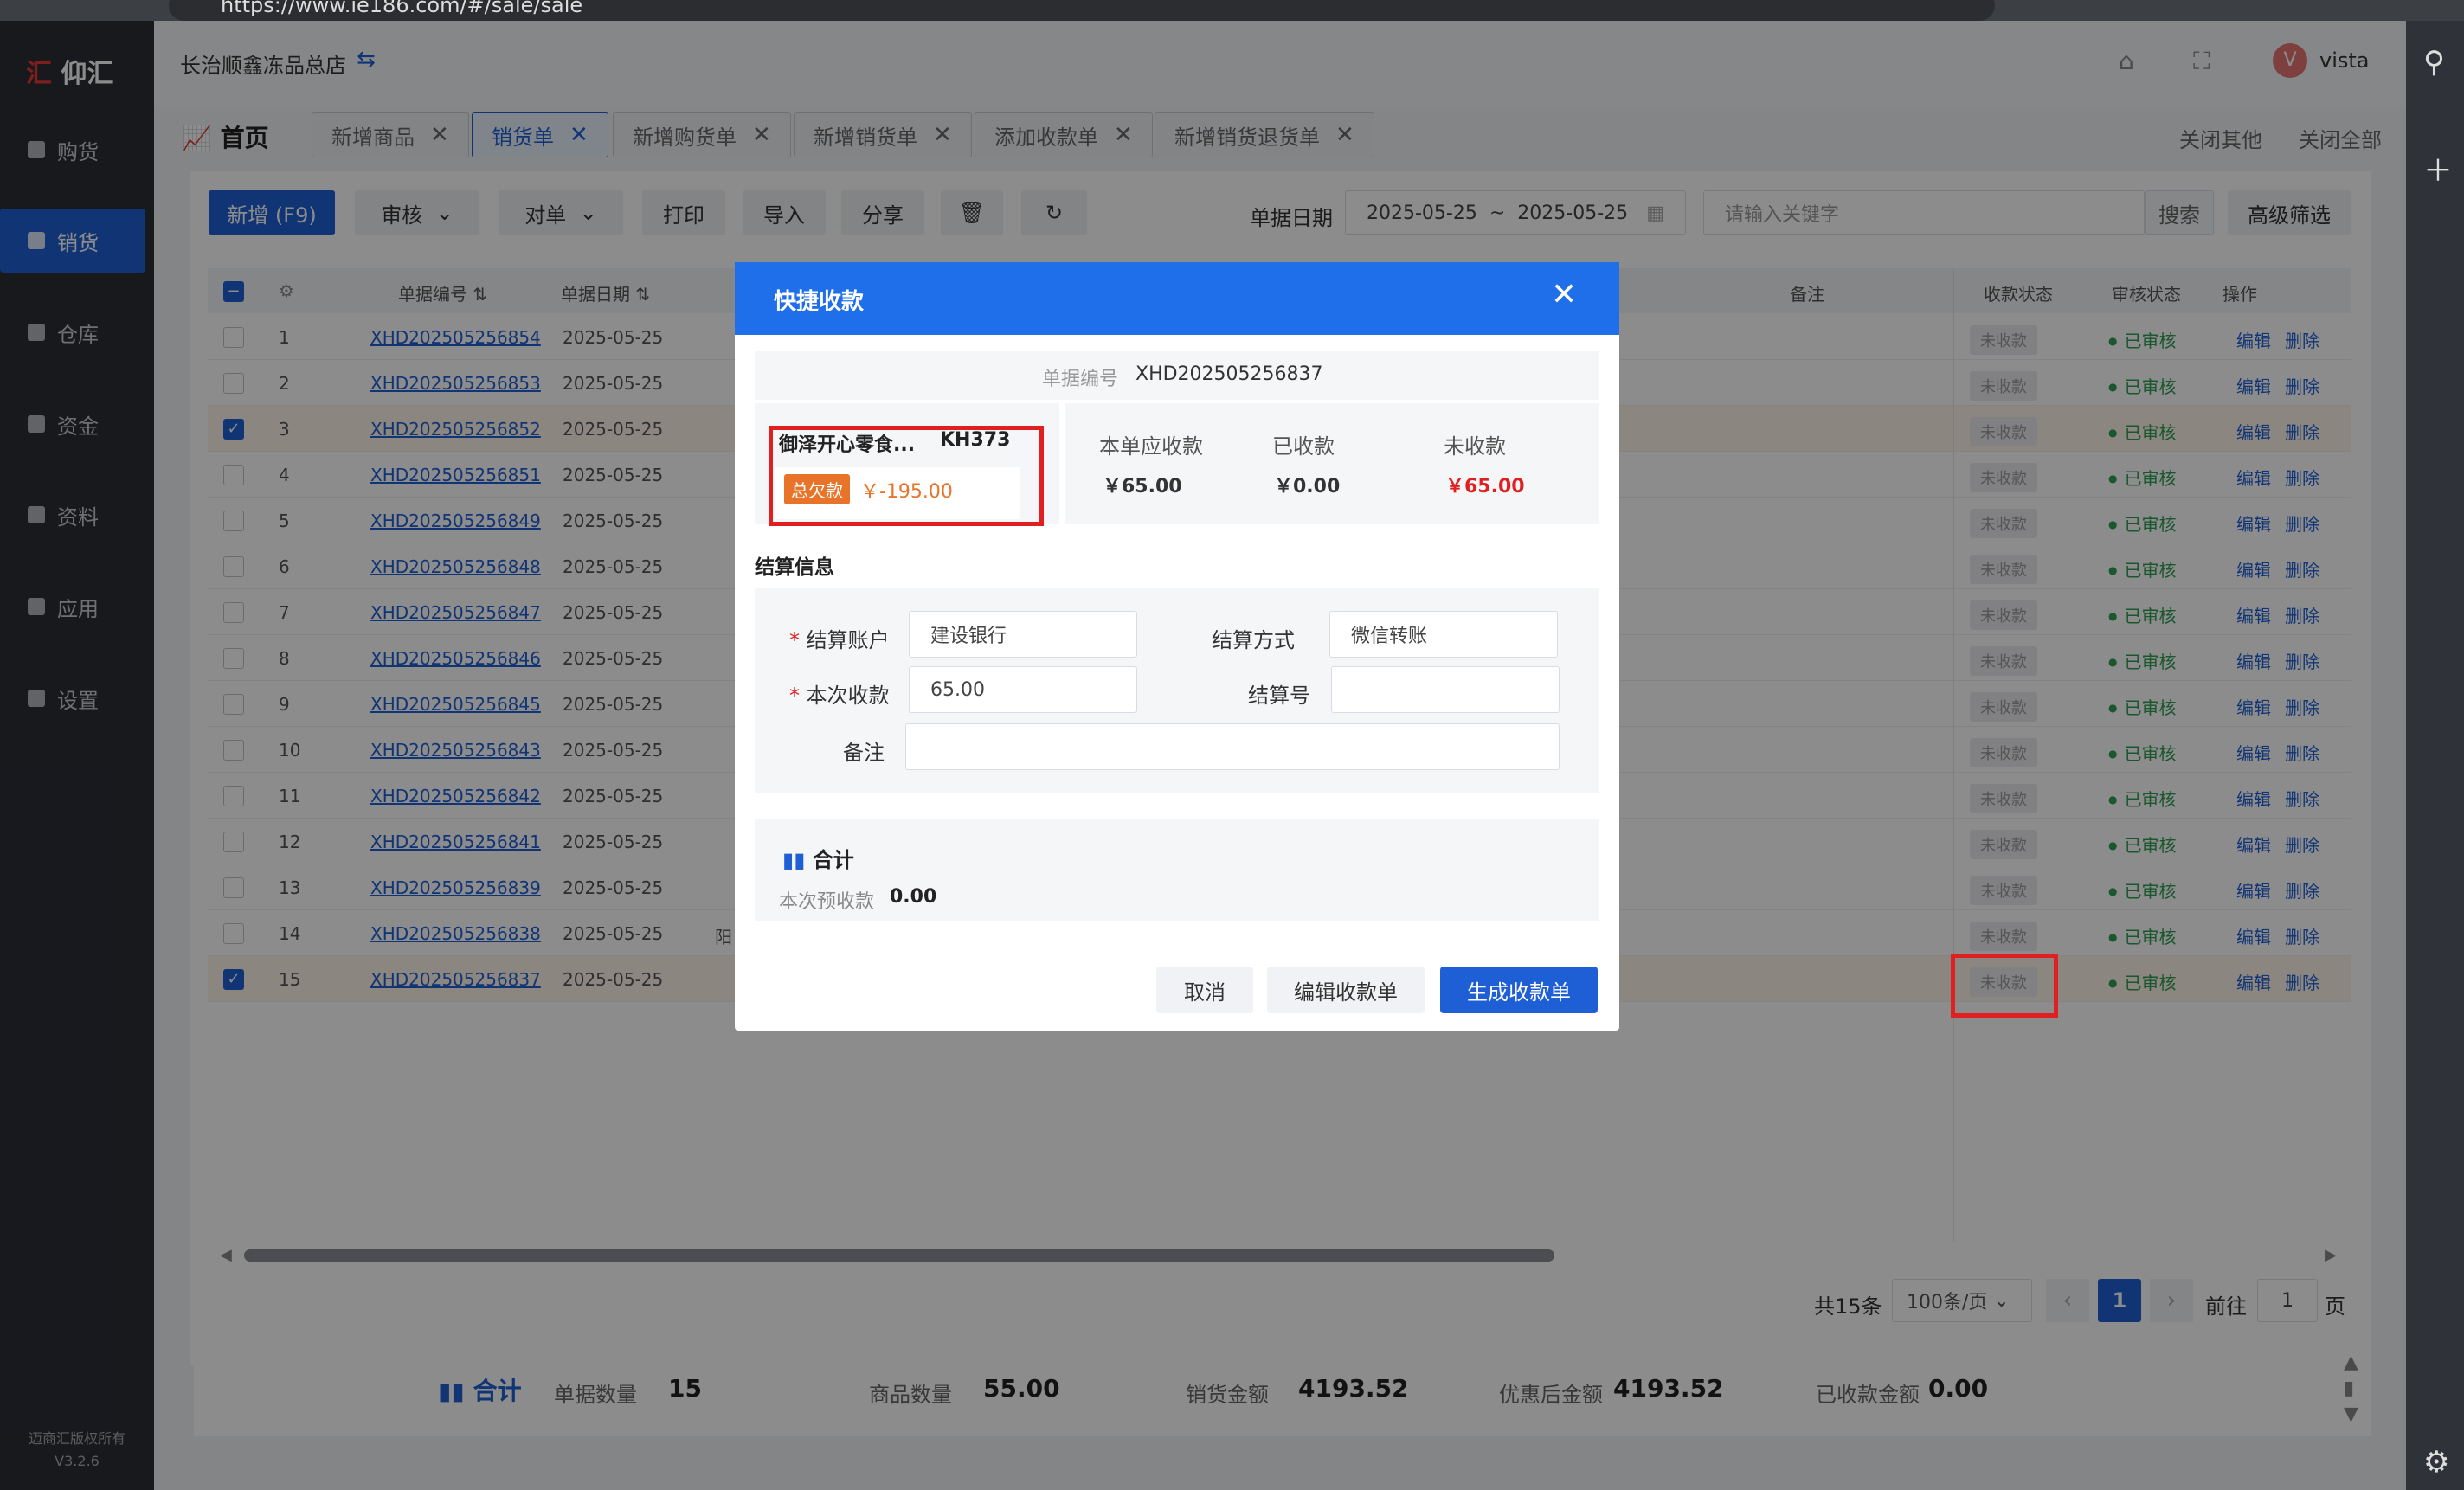 This screenshot has width=2464, height=1490. What do you see at coordinates (913, 897) in the screenshot?
I see `prepay-value: 0.00` at bounding box center [913, 897].